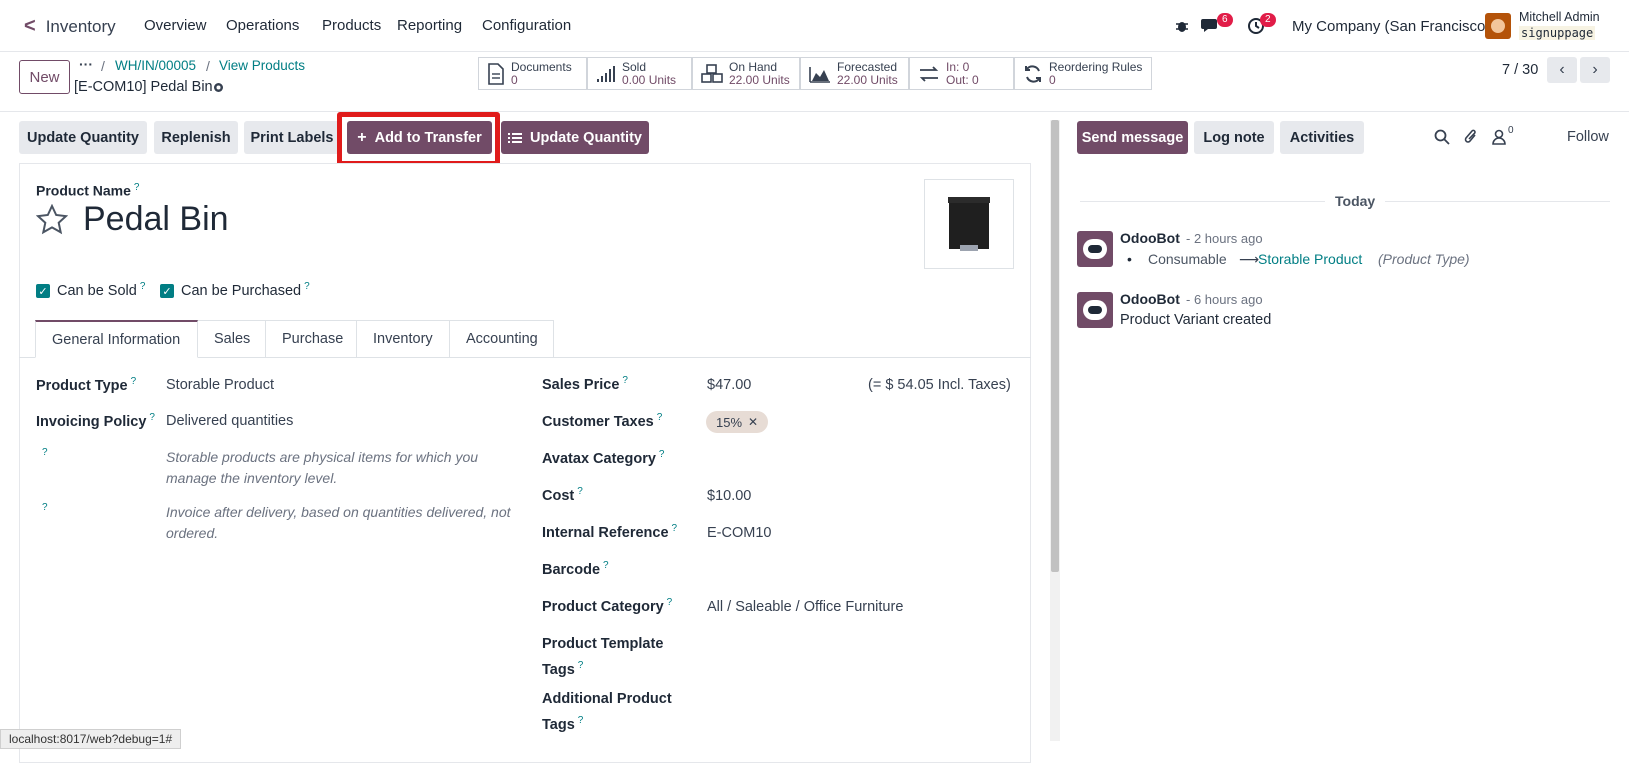 This screenshot has width=1629, height=763. What do you see at coordinates (1511, 130) in the screenshot?
I see `followers-count: 0` at bounding box center [1511, 130].